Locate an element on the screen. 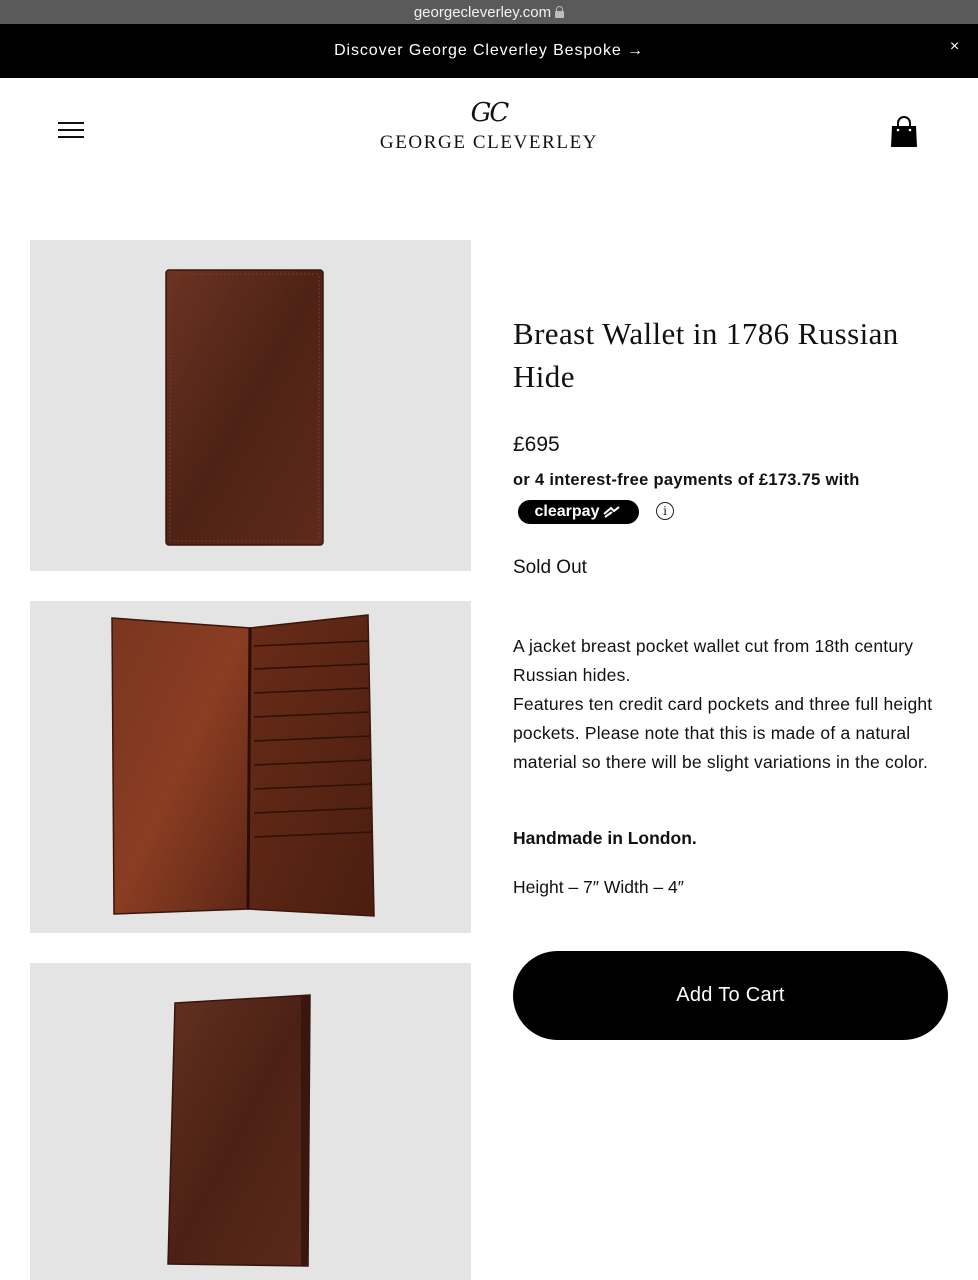 The height and width of the screenshot is (1280, 978). wallet-closed-angled-image is located at coordinates (239, 1130).